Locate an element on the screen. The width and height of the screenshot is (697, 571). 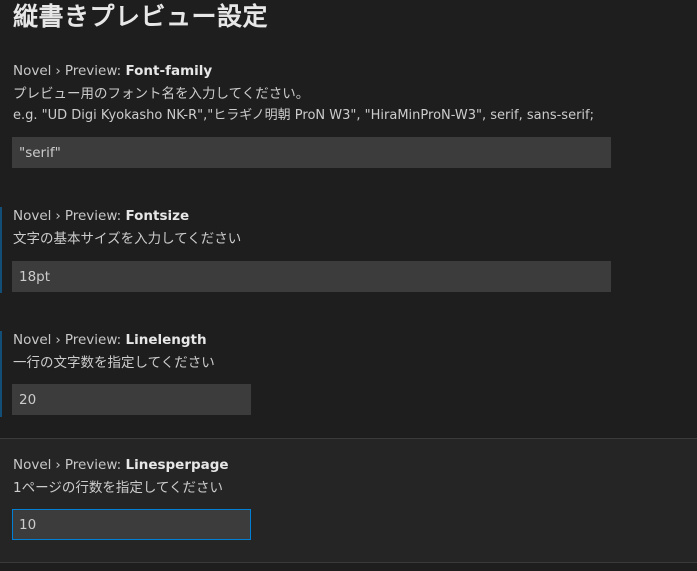
setting-description-linesperpage: 1ページの行数を指定してください is located at coordinates (118, 488).